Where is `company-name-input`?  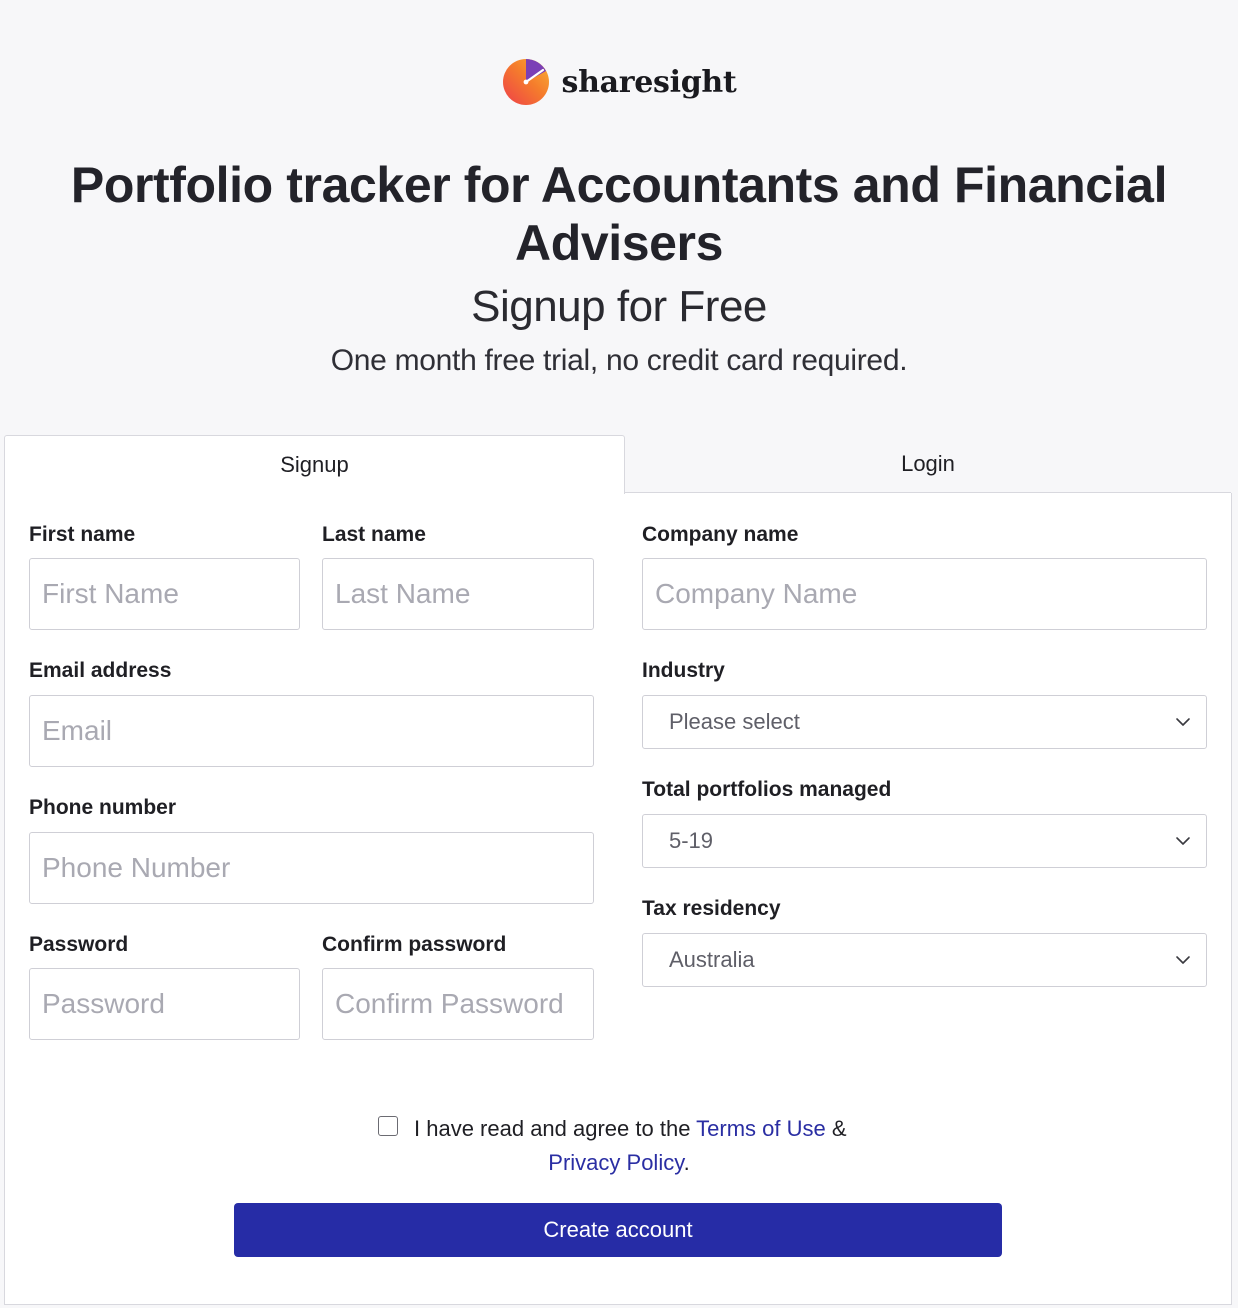 company-name-input is located at coordinates (924, 594).